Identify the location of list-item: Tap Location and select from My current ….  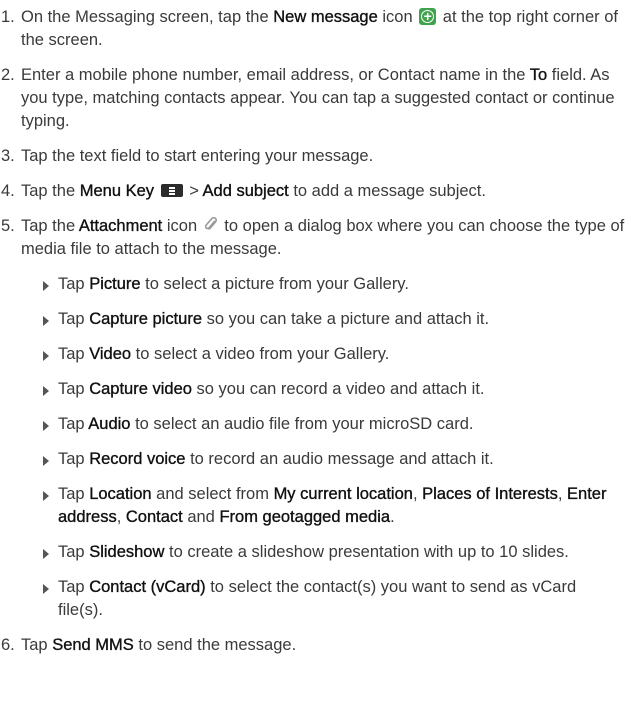
(324, 506).